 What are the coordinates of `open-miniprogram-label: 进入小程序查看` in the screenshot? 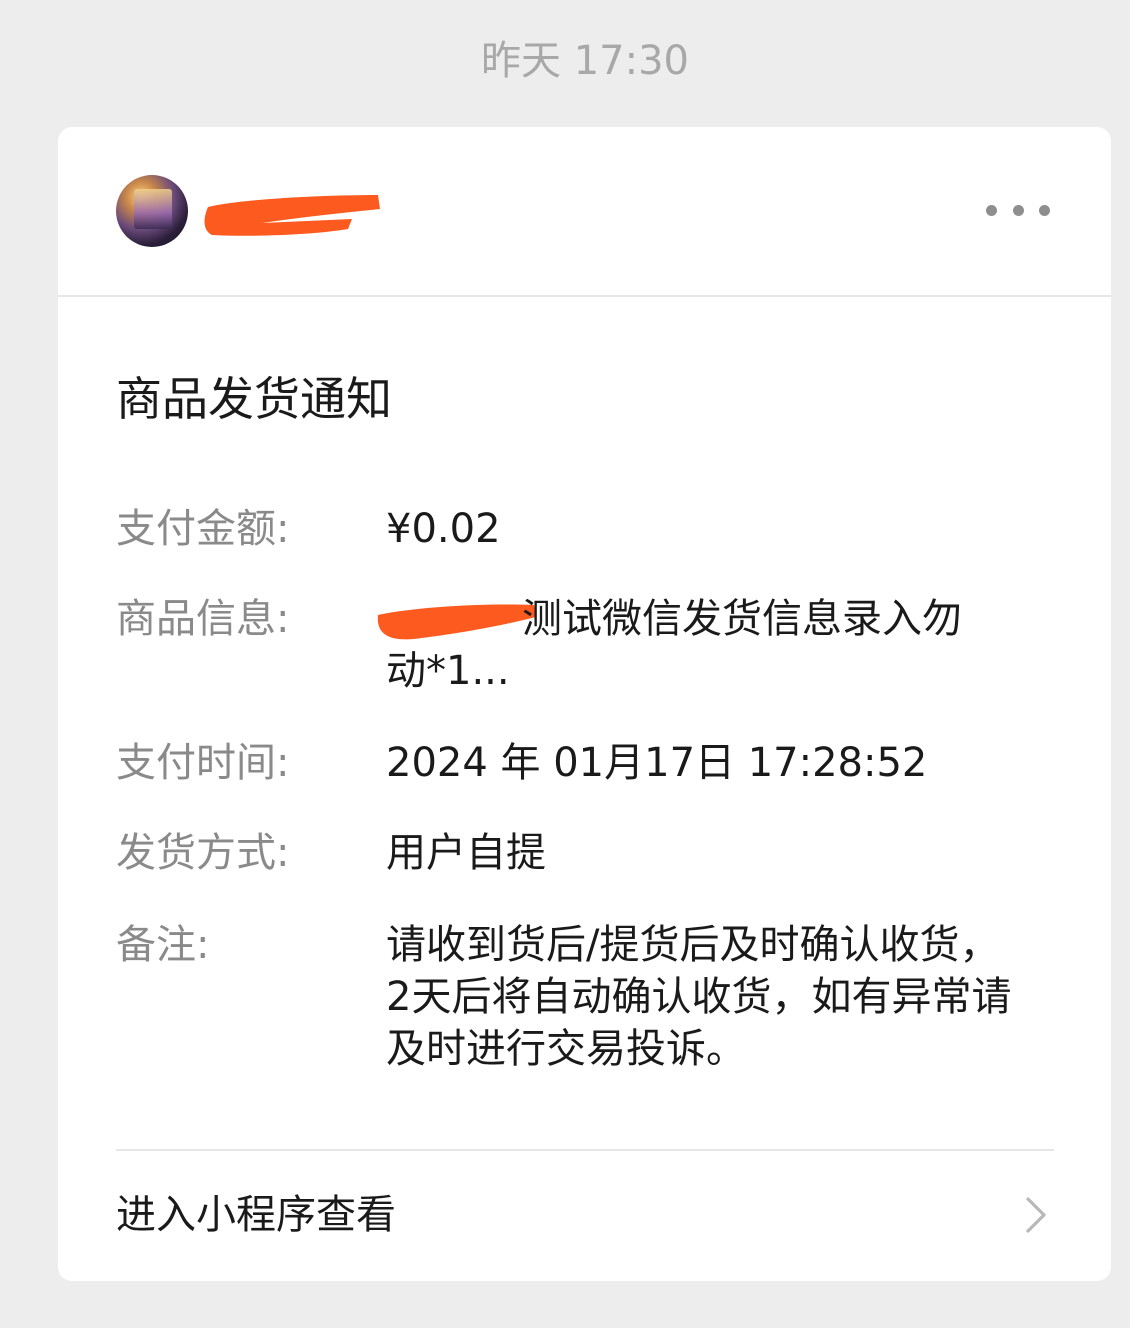 It's located at (256, 1215).